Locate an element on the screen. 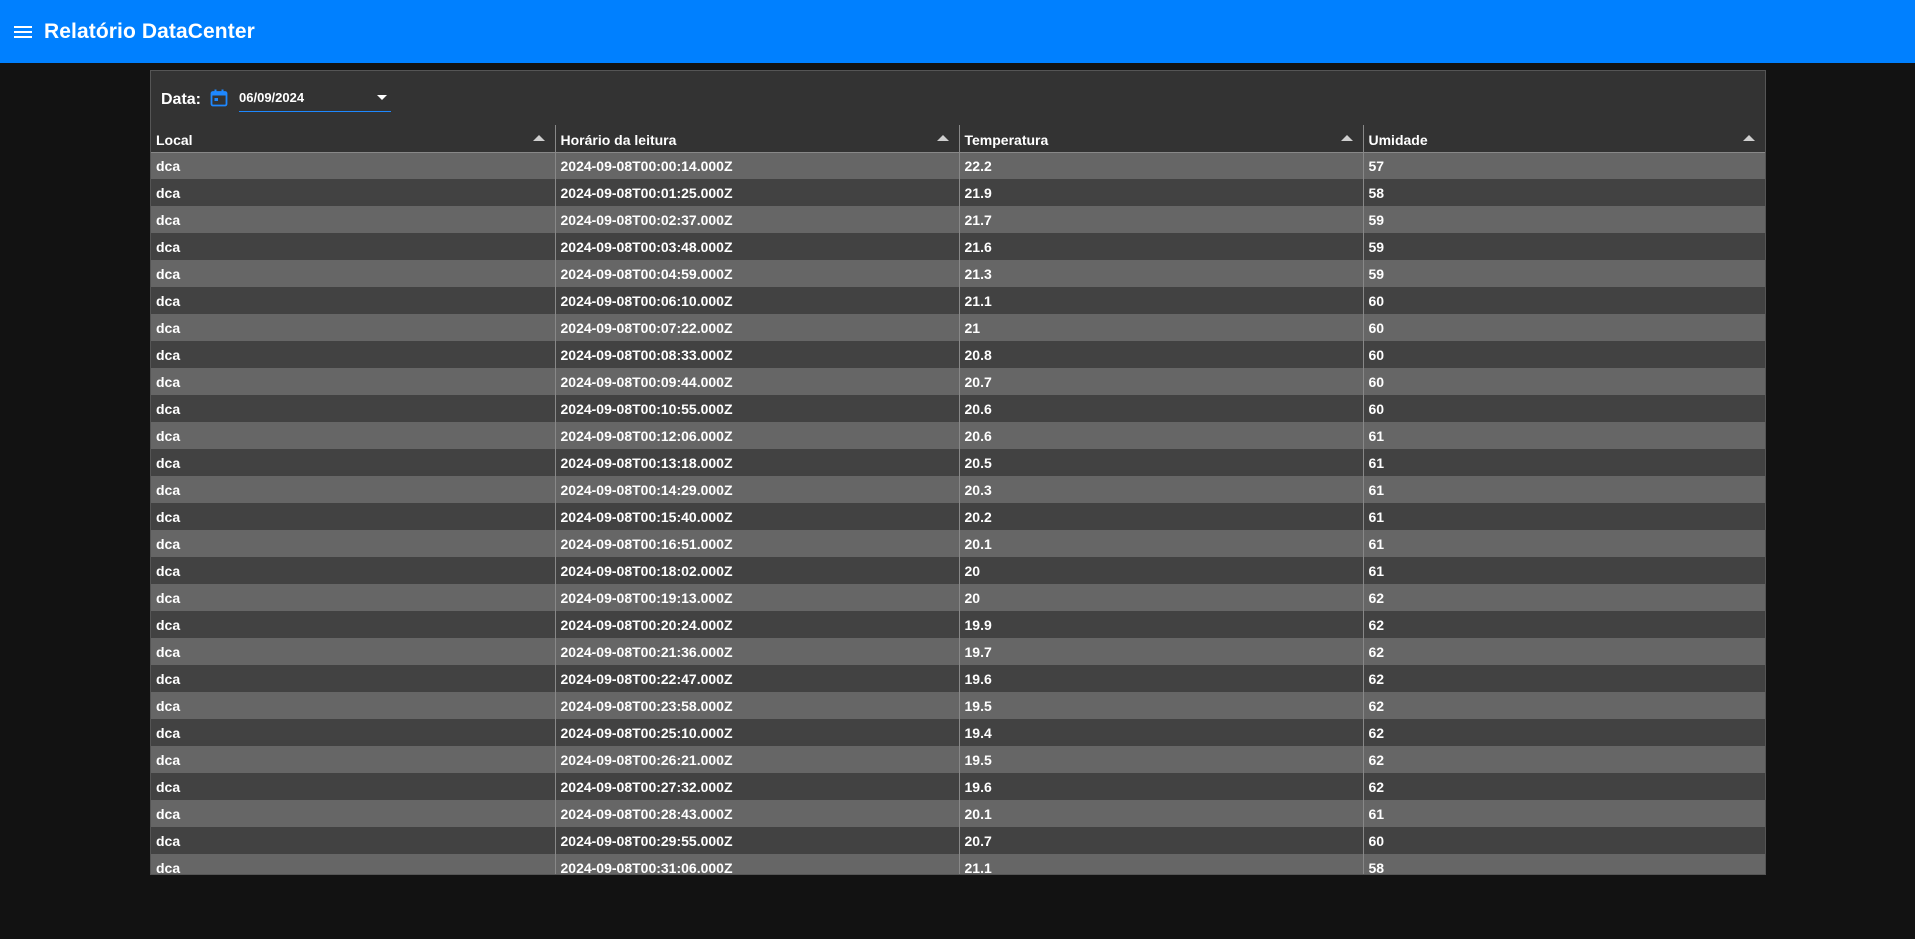  cell-horario: 2024-09-08T00:06:10.000Z is located at coordinates (757, 300).